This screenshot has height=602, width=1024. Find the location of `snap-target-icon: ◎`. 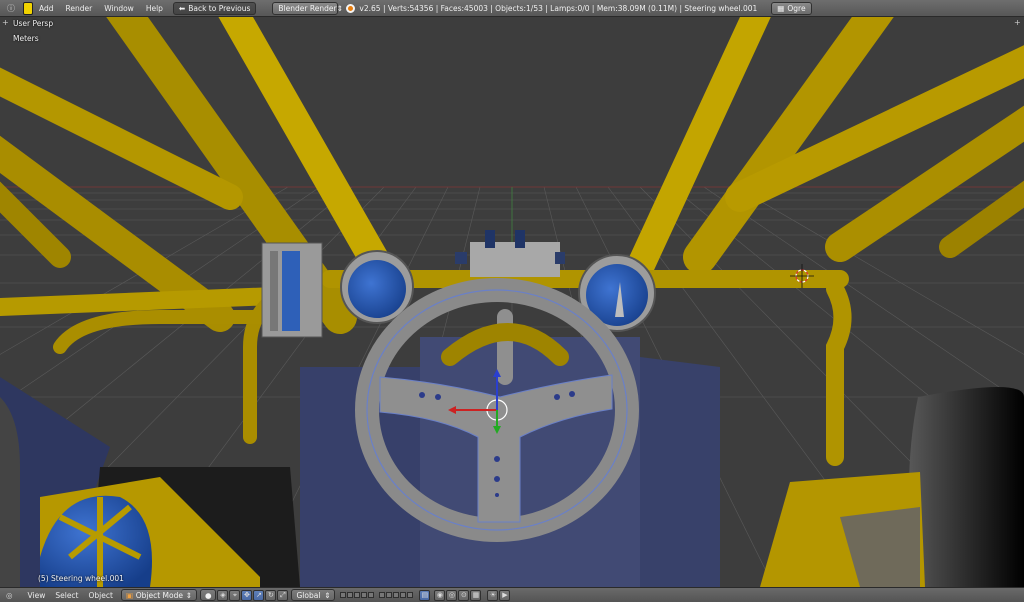

snap-target-icon: ◎ is located at coordinates (452, 595).